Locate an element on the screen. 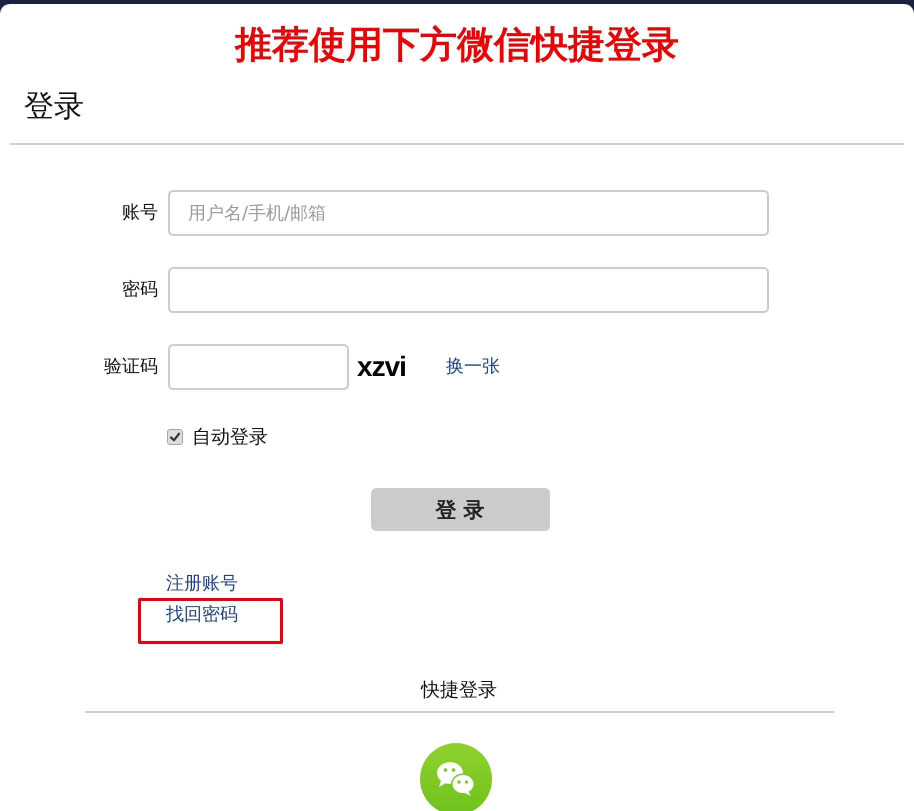  auto-login-label: 自动登录 is located at coordinates (230, 437).